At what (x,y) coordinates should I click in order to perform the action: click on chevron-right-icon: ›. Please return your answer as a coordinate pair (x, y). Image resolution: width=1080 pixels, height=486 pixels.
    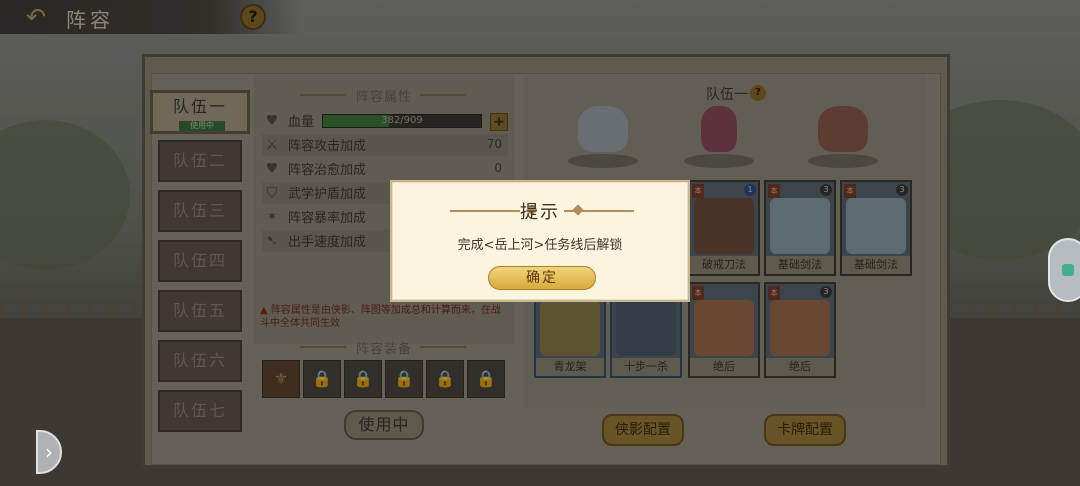
    Looking at the image, I should click on (49, 452).